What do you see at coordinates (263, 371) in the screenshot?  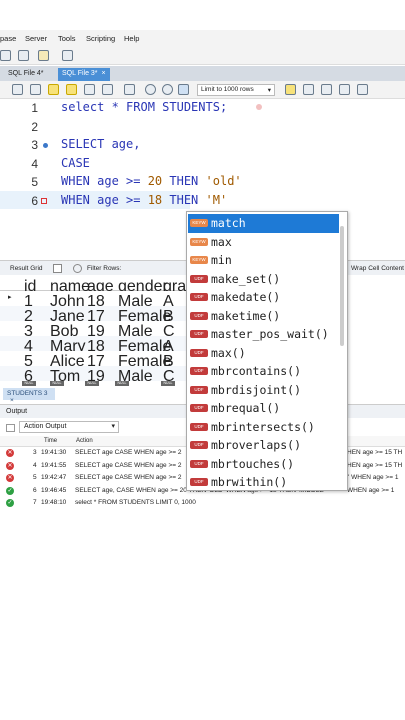 I see `autocomplete-item: UDF mbrcontains()` at bounding box center [263, 371].